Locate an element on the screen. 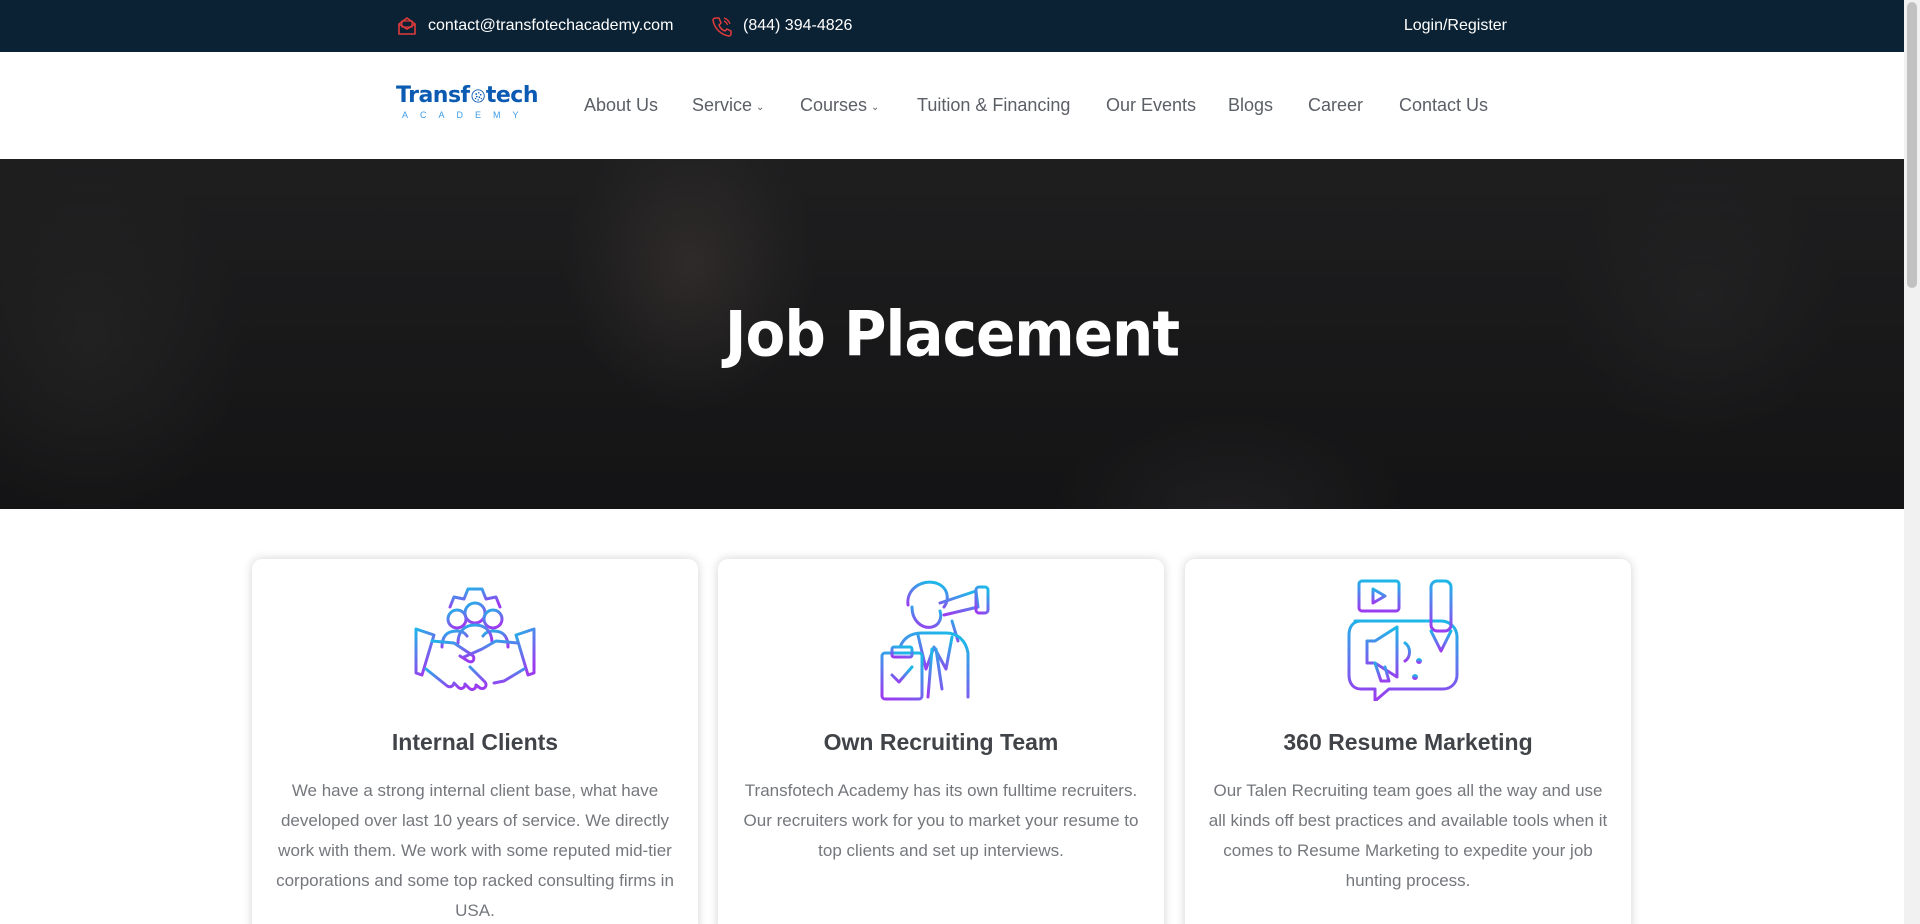 The width and height of the screenshot is (1920, 924). nav-blogs: Blogs is located at coordinates (1250, 105).